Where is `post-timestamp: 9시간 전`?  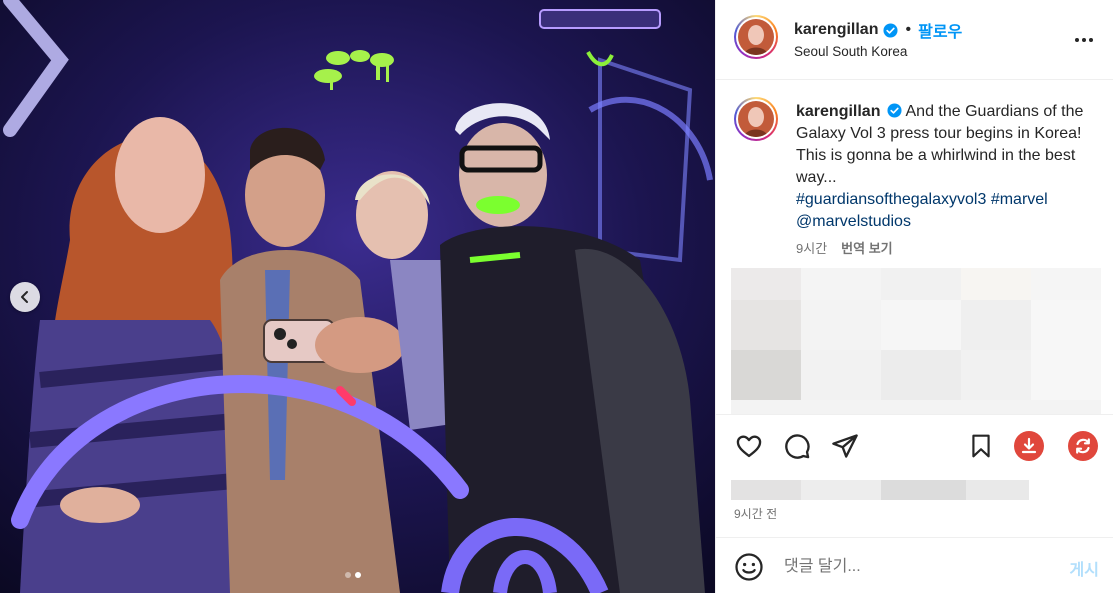
post-timestamp: 9시간 전 is located at coordinates (755, 513).